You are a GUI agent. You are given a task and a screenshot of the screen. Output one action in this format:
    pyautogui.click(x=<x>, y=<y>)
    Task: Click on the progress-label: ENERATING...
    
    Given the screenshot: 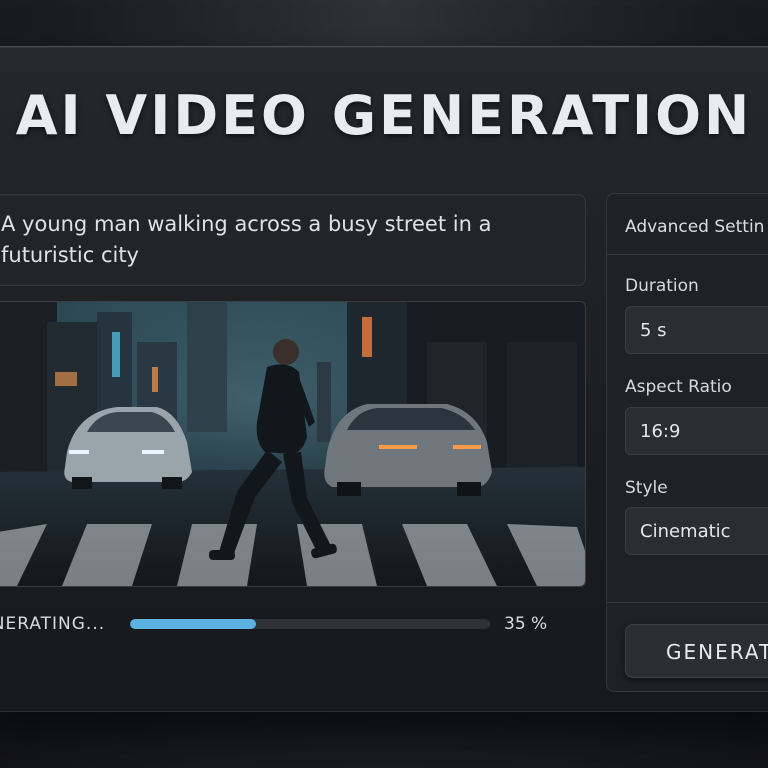 What is the action you would take?
    pyautogui.click(x=53, y=624)
    